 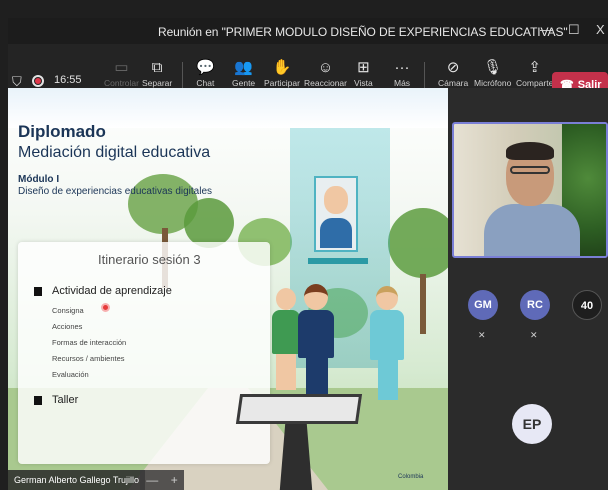 I want to click on popout-button: ⧉ Separar, so click(x=157, y=73).